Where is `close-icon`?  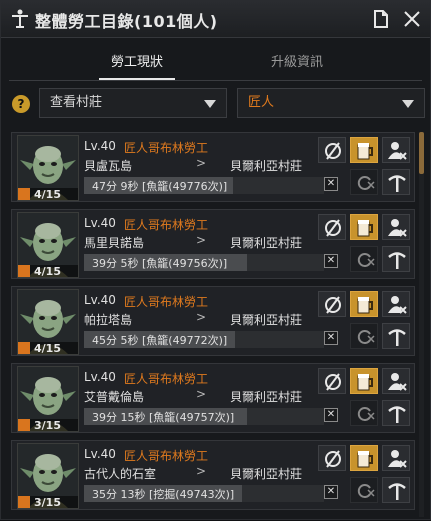 close-icon is located at coordinates (412, 19).